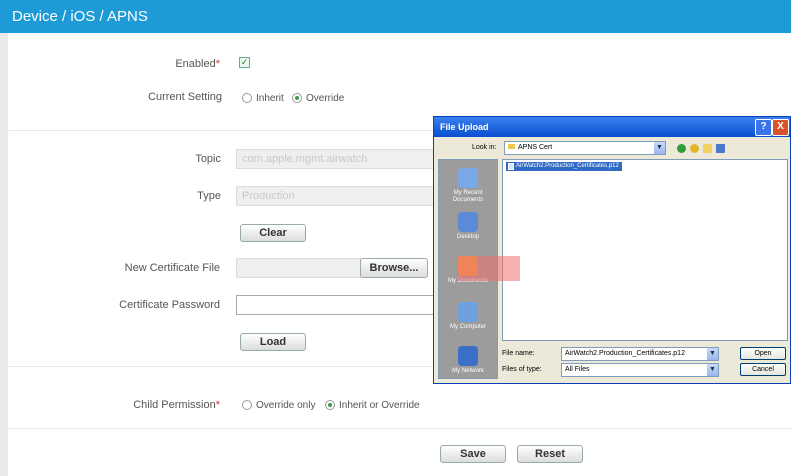  I want to click on file-list: AirWatch2.Production_Certificates.p12, so click(645, 250).